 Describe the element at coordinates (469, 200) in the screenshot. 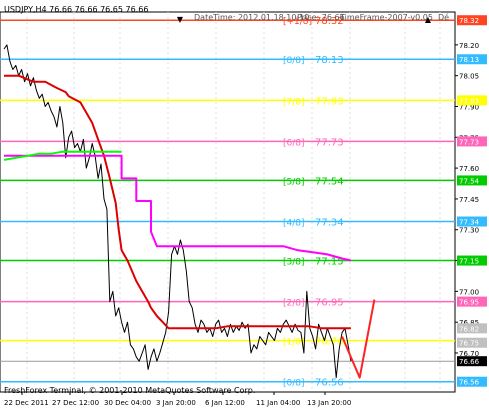

I see `y-tick-label: 77.45` at that location.